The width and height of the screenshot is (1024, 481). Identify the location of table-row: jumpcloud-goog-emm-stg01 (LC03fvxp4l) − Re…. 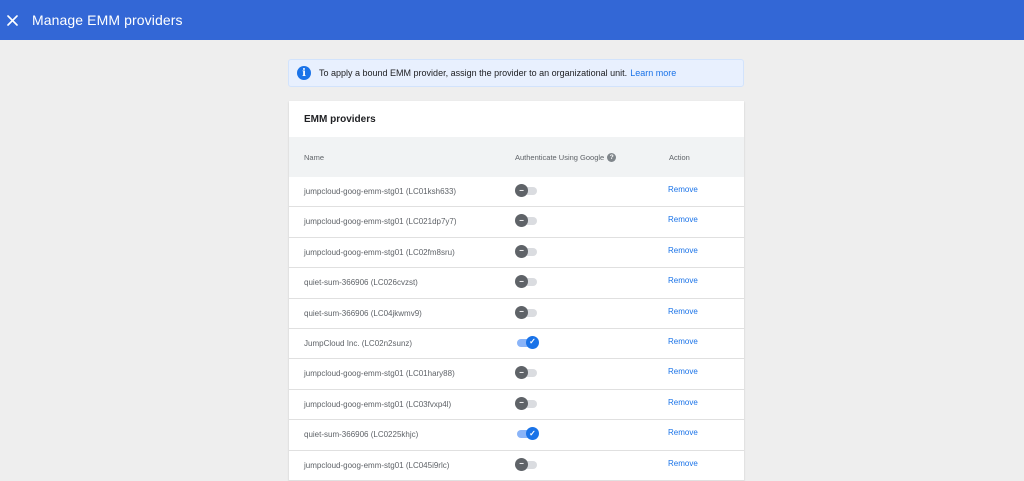
(516, 405).